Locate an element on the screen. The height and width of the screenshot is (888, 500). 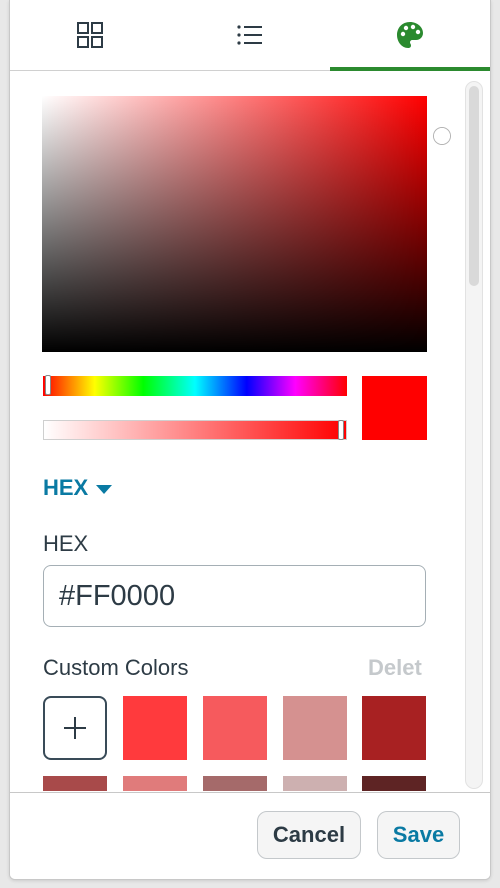
plus-icon is located at coordinates (75, 728).